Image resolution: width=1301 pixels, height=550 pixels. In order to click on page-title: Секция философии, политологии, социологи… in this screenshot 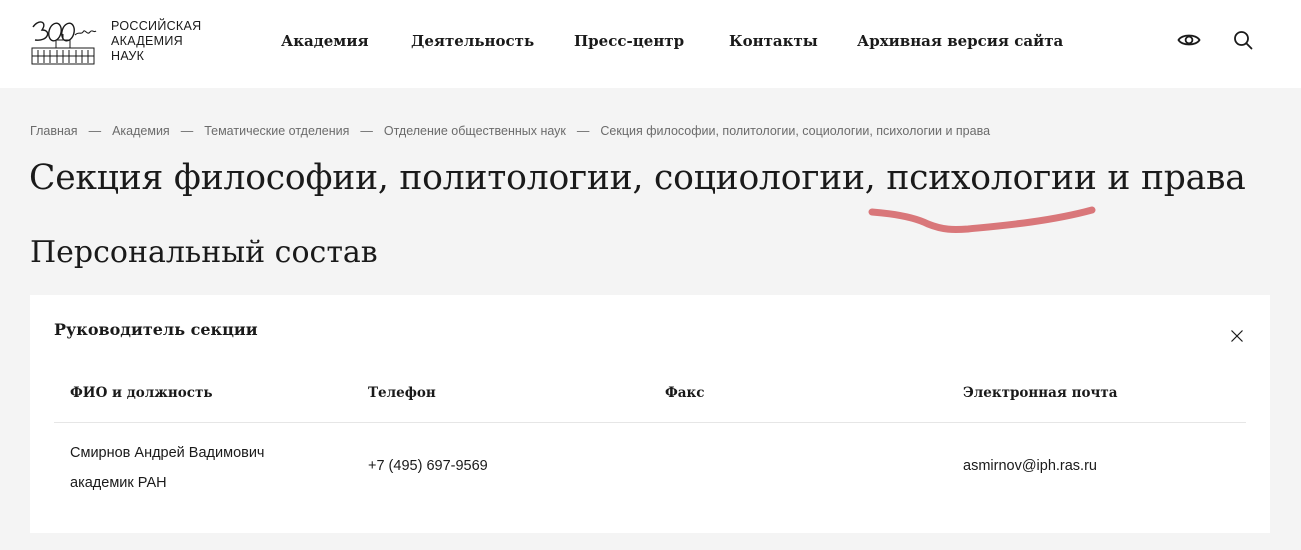, I will do `click(637, 178)`.